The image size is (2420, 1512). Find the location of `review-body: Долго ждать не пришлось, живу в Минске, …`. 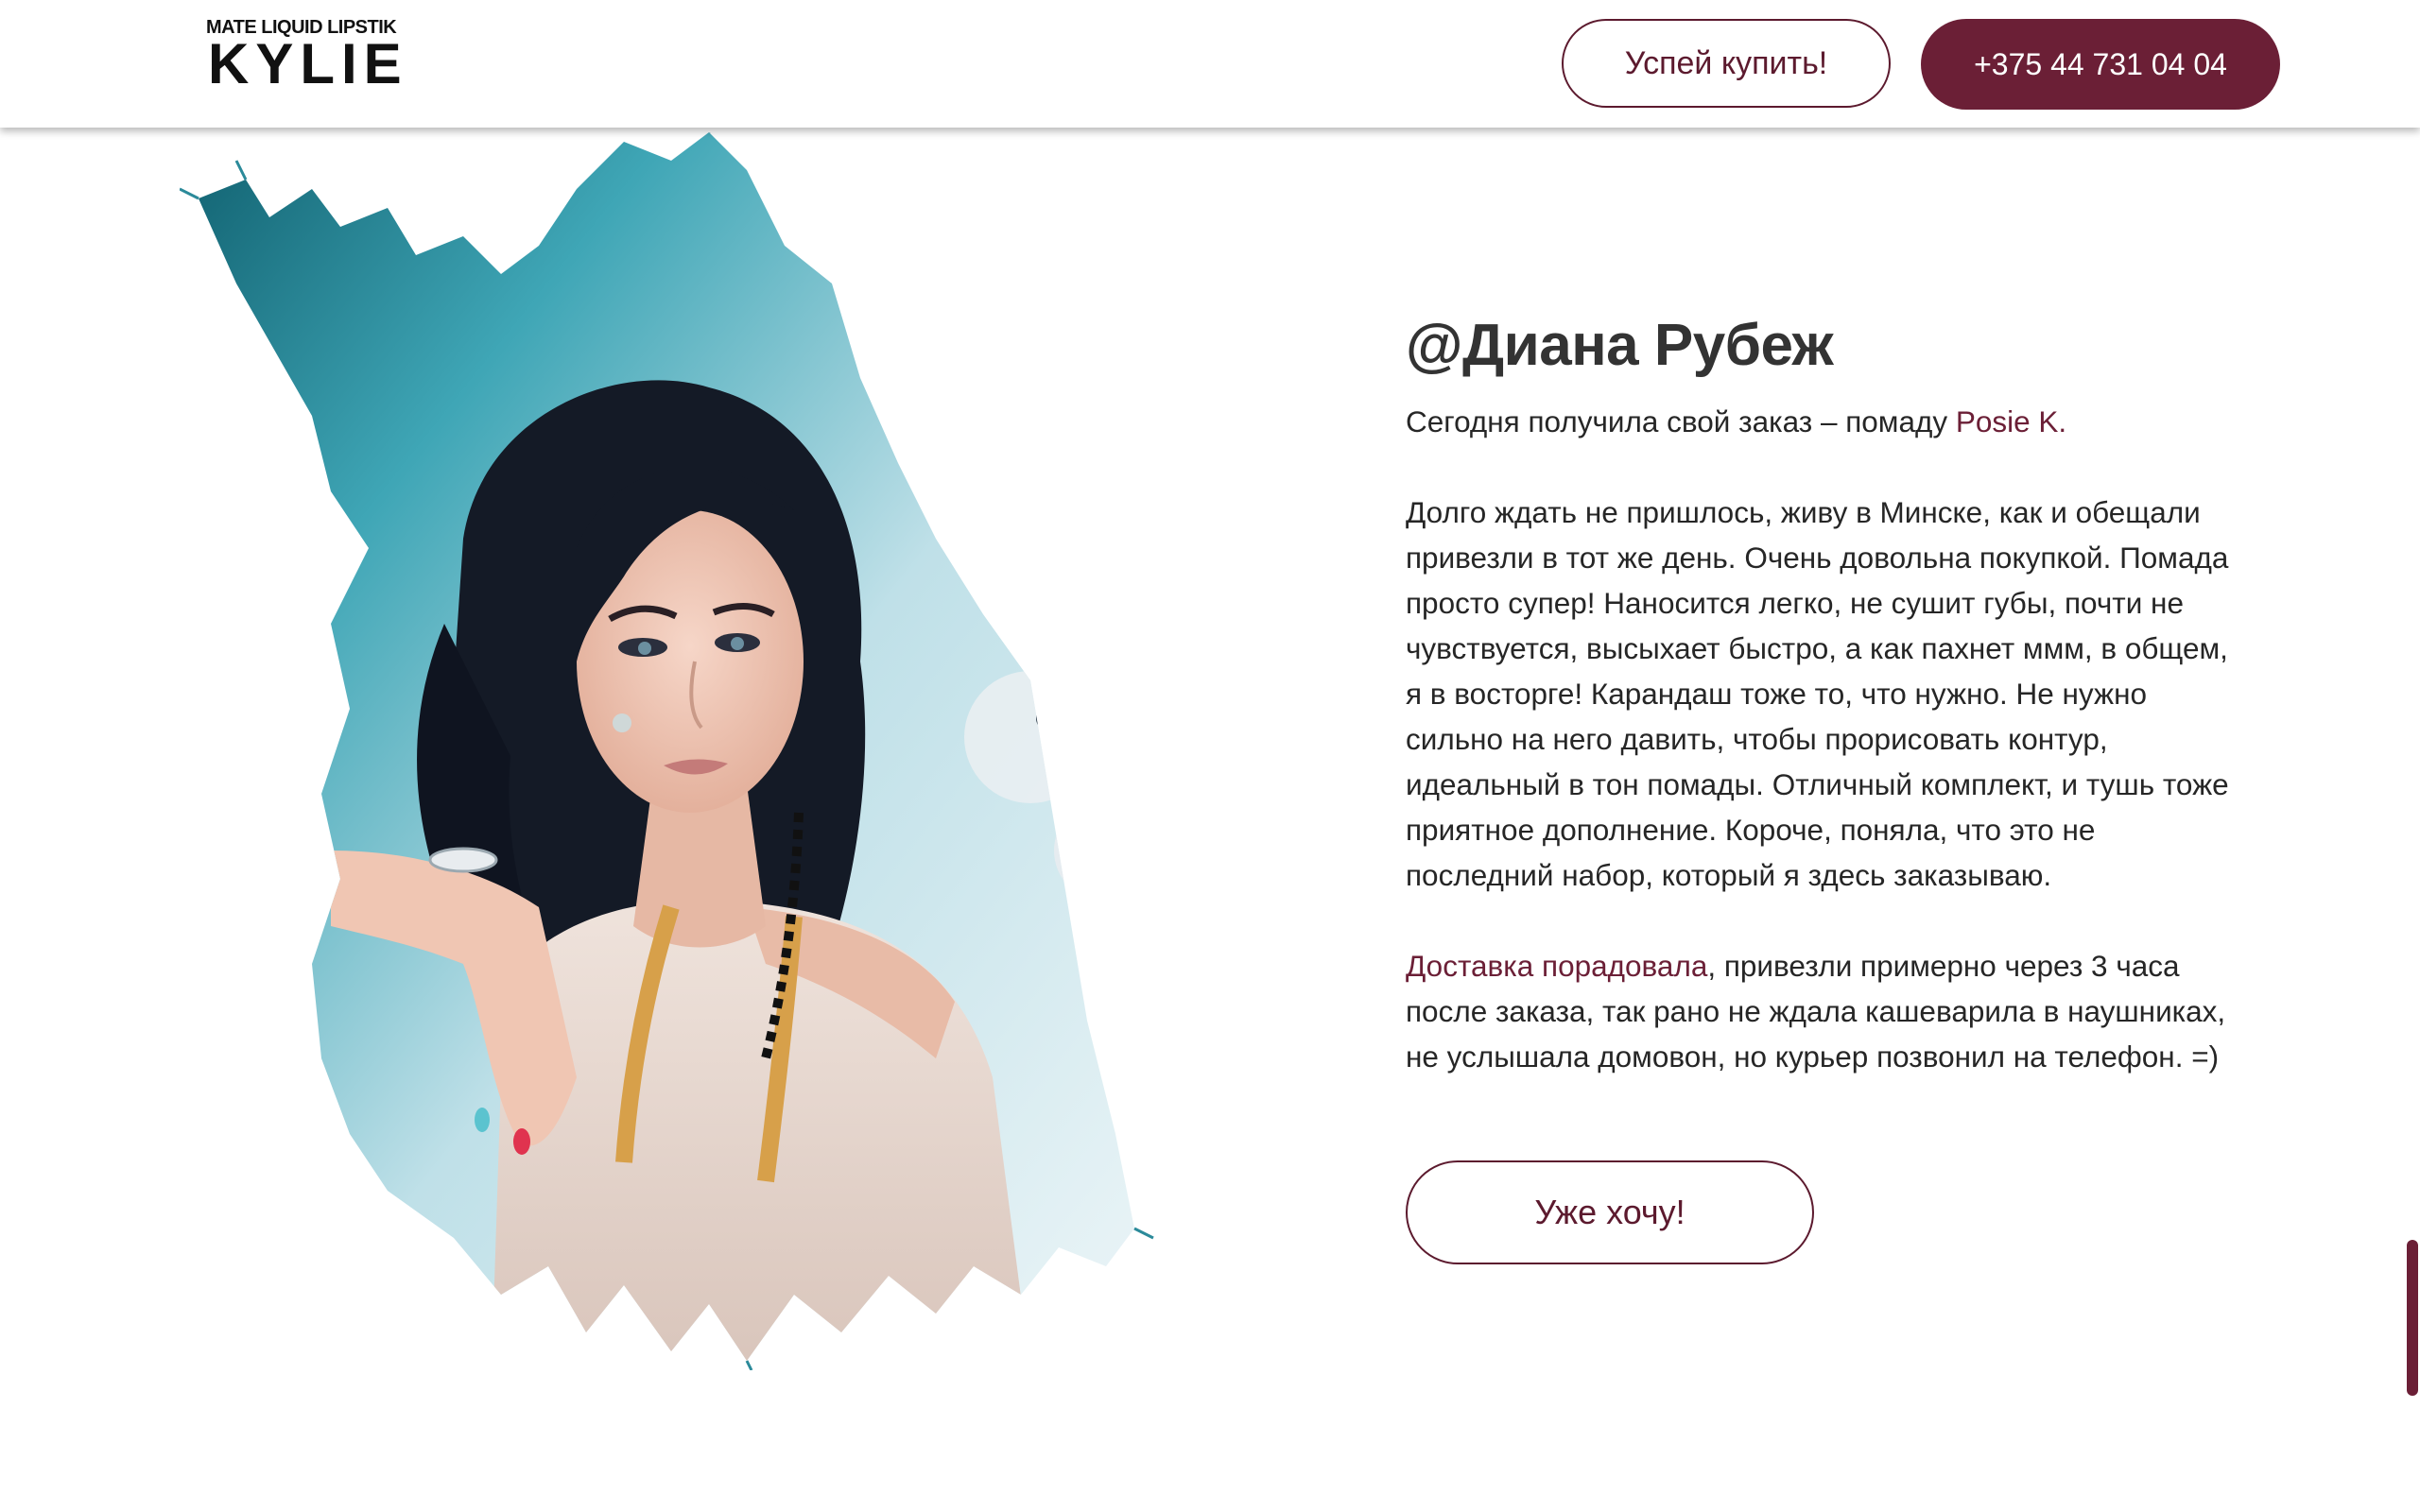

review-body: Долго ждать не пришлось, живу в Минске, … is located at coordinates (1817, 693).